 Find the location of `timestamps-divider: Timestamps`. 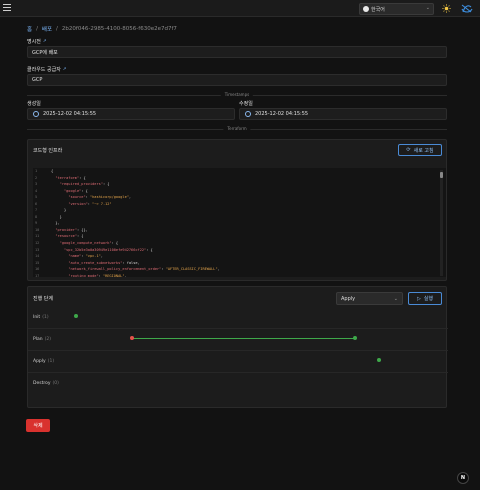

timestamps-divider: Timestamps is located at coordinates (237, 95).